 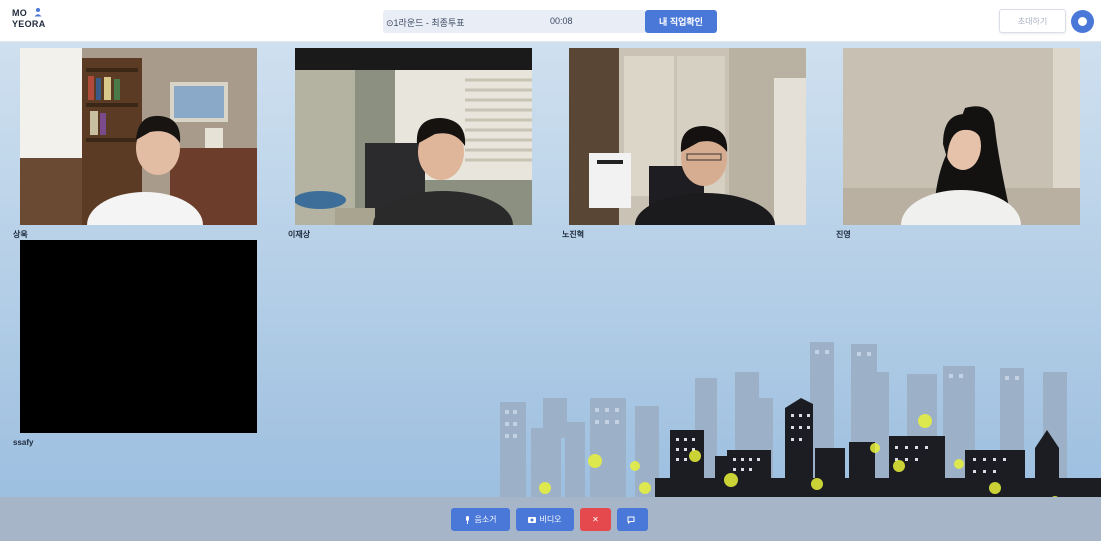 I want to click on my-job-button: 내 직업확인, so click(x=681, y=21).